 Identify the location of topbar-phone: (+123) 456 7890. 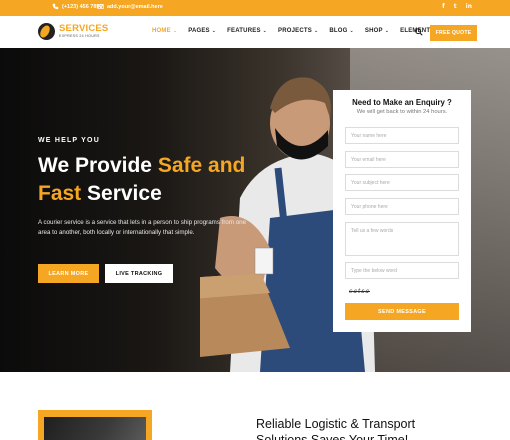
(77, 6).